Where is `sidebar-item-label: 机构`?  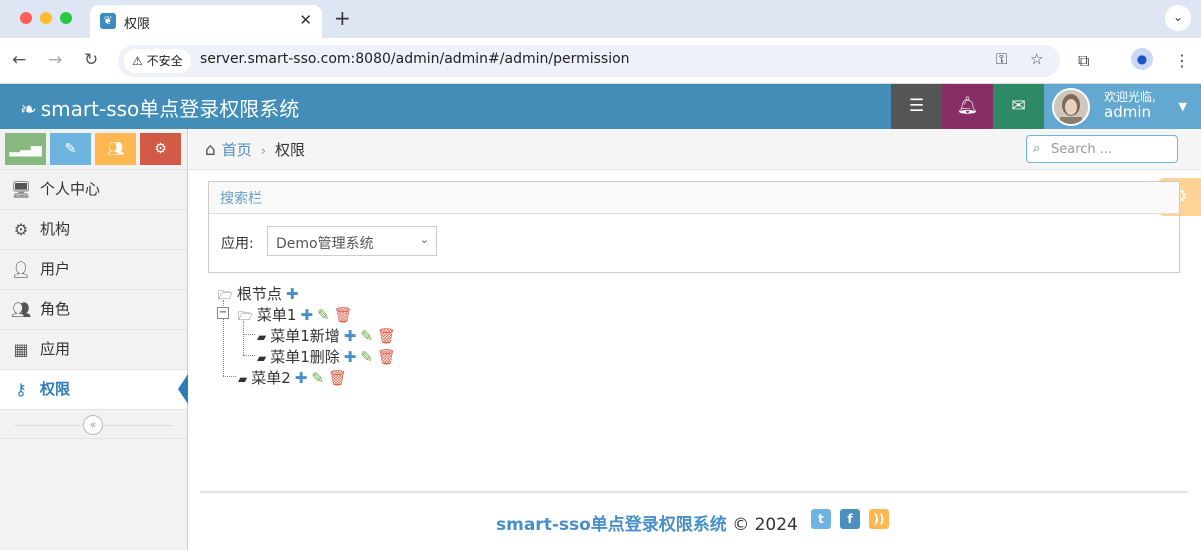
sidebar-item-label: 机构 is located at coordinates (55, 229).